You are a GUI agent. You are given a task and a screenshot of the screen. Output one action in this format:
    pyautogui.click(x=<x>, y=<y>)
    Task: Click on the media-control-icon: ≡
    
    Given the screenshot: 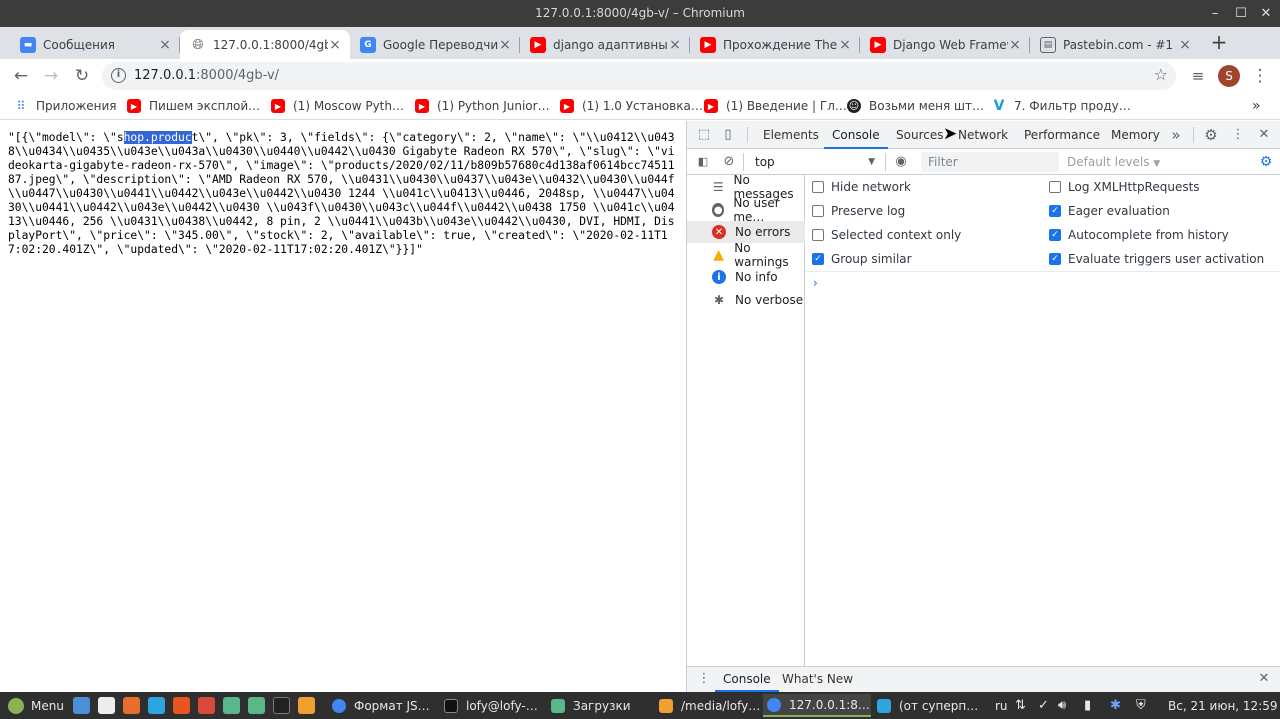 What is the action you would take?
    pyautogui.click(x=1198, y=76)
    